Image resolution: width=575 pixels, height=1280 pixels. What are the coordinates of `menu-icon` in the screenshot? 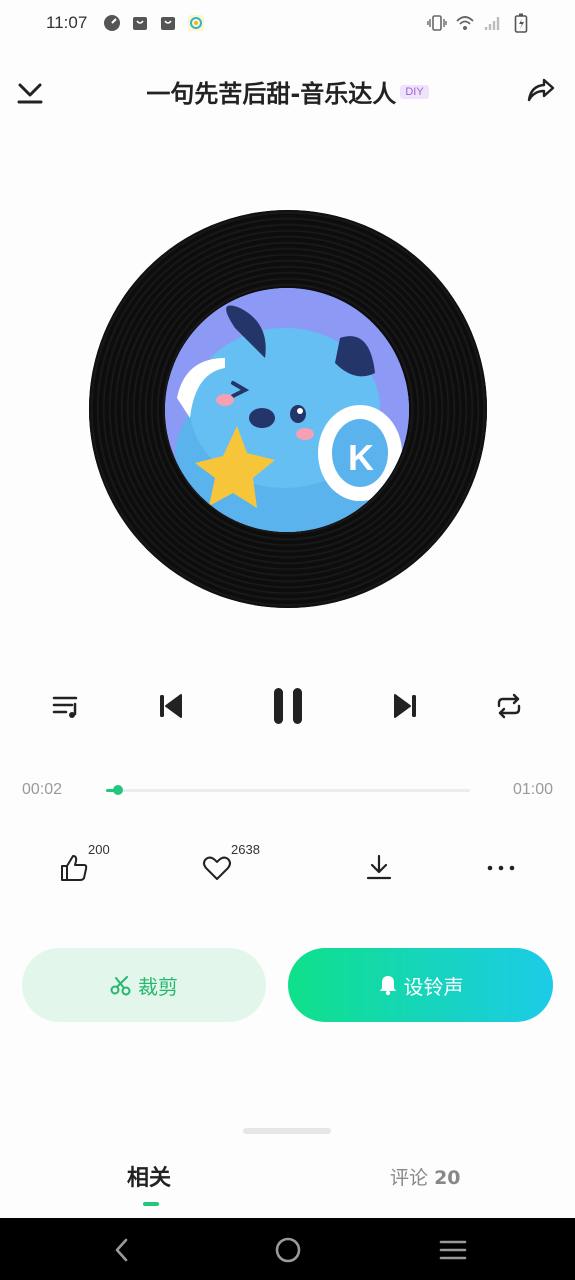 It's located at (453, 1250).